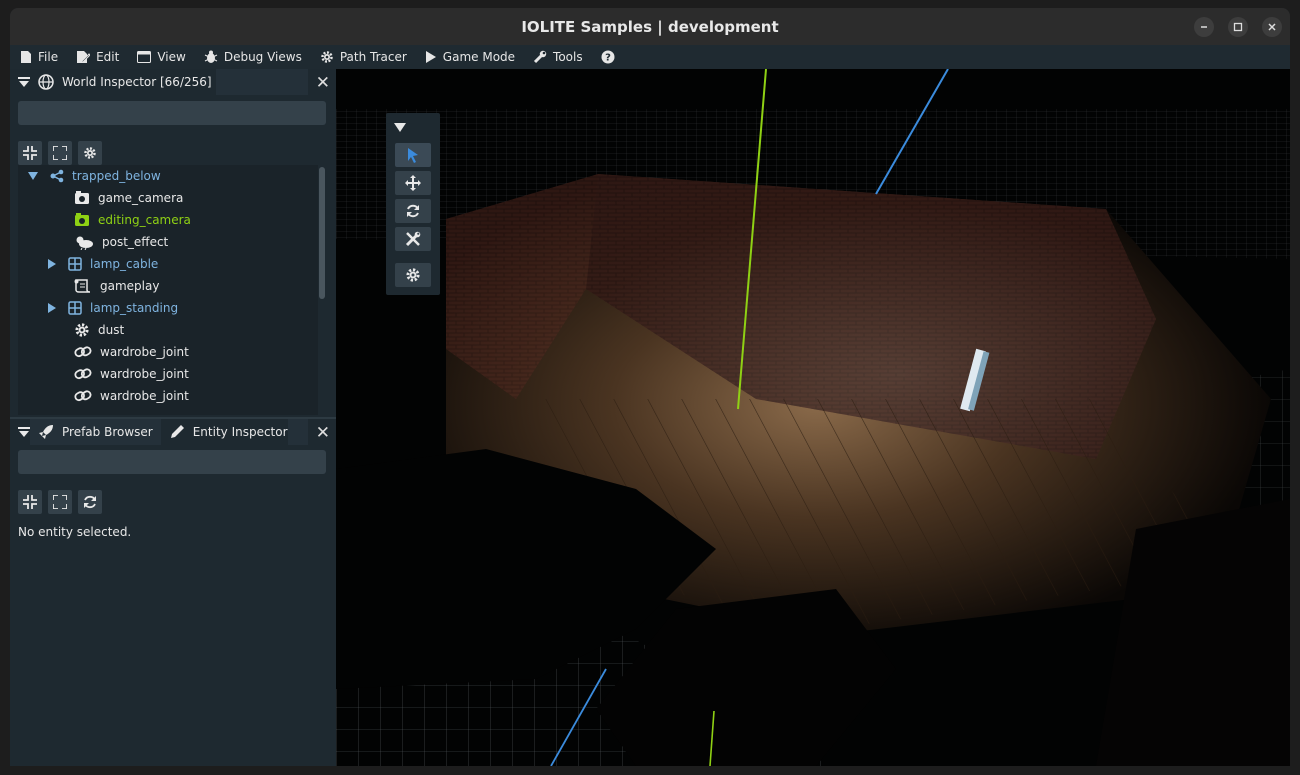 The width and height of the screenshot is (1300, 775). I want to click on file-icon, so click(26, 57).